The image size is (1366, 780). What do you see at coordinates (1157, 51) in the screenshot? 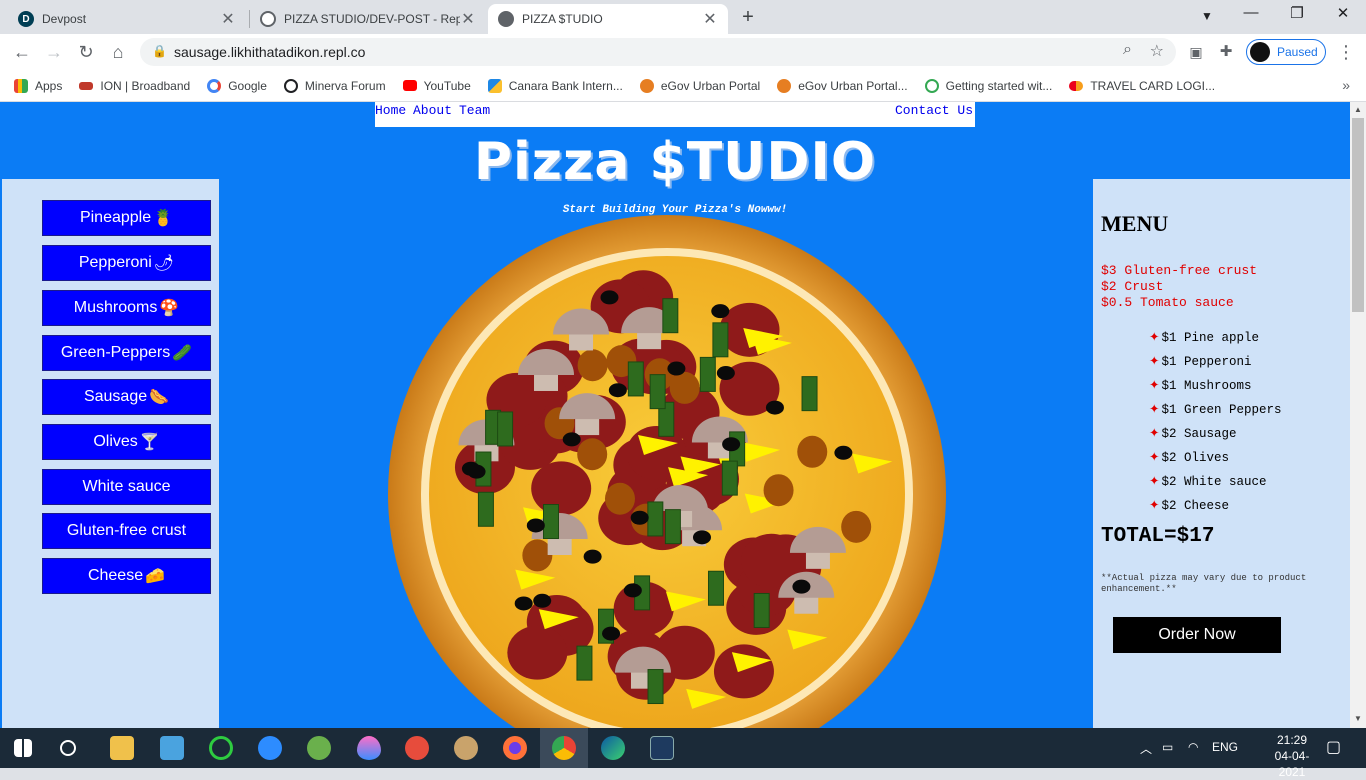
I see `bookmark-star-icon: ☆` at bounding box center [1157, 51].